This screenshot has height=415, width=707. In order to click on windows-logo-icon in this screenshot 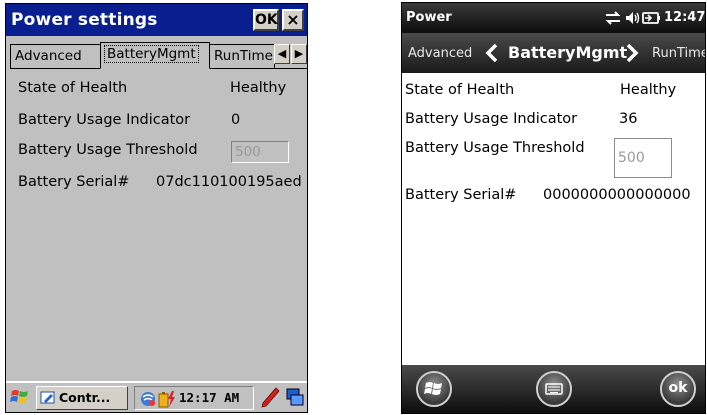, I will do `click(433, 388)`.